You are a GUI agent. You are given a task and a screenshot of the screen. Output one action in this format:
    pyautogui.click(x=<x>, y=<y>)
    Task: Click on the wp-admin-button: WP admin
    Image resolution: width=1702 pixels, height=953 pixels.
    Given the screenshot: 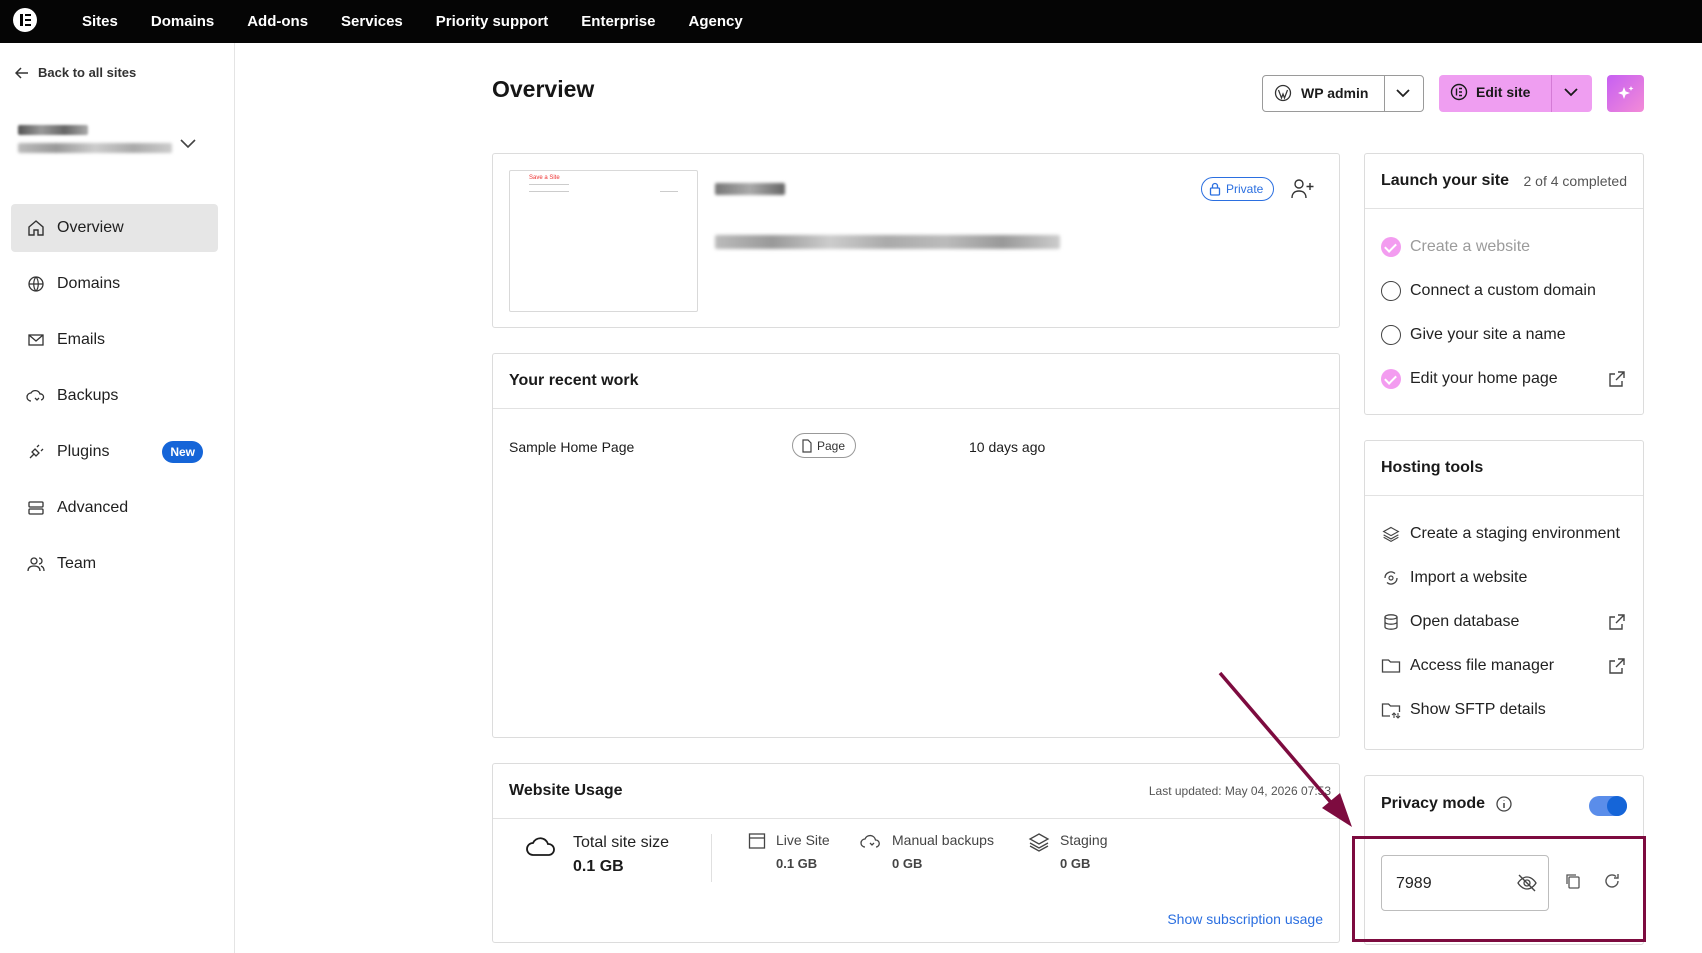 What is the action you would take?
    pyautogui.click(x=1343, y=93)
    